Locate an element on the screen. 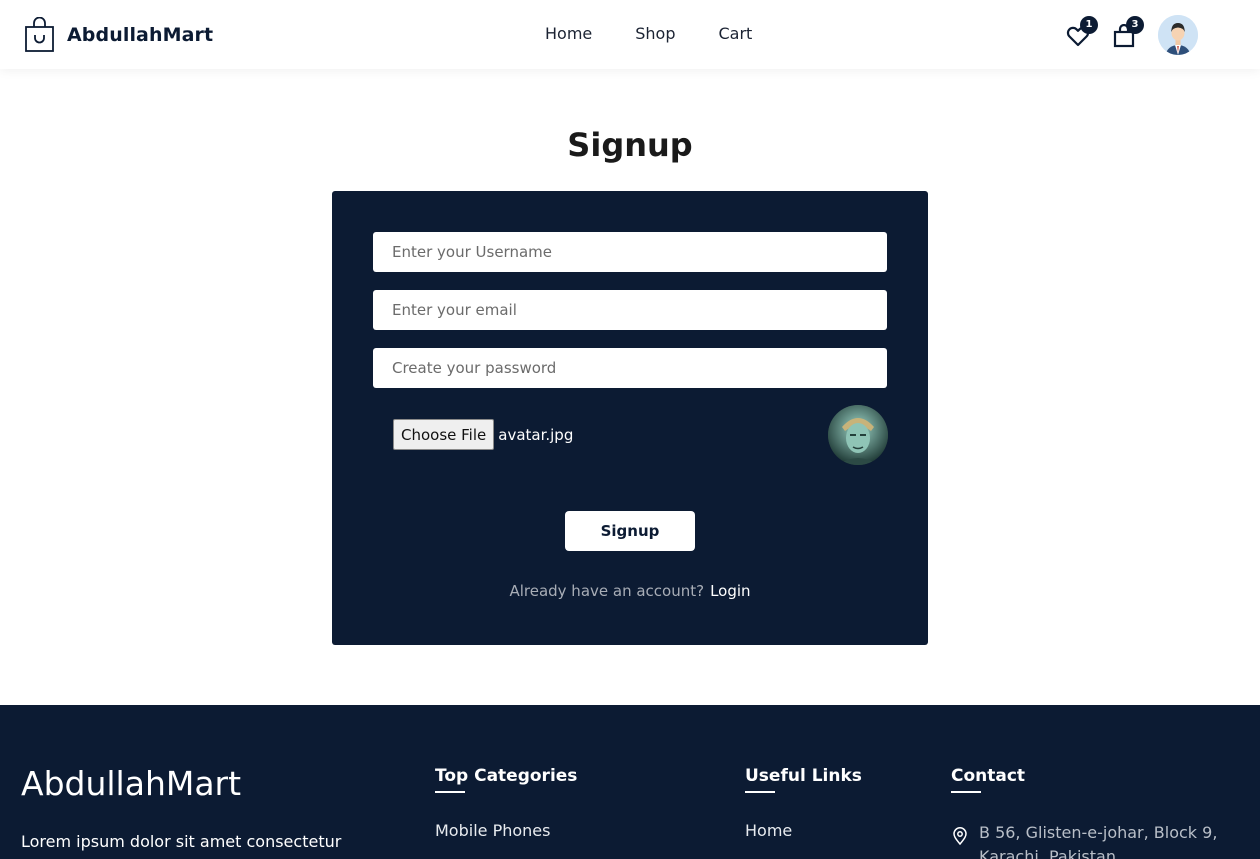  file-picker: Choose File avatar.jpg is located at coordinates (483, 434).